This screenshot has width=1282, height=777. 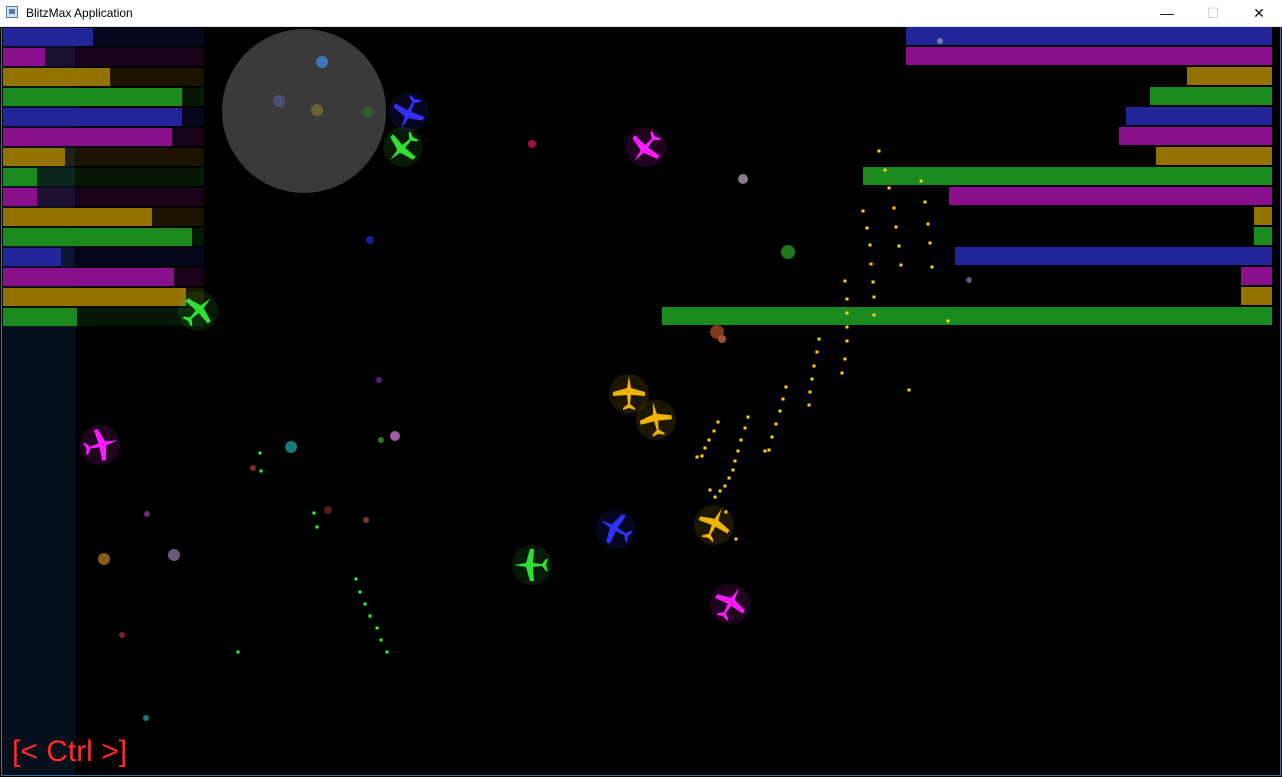 I want to click on ctrl-label: [< Ctrl >], so click(x=70, y=751).